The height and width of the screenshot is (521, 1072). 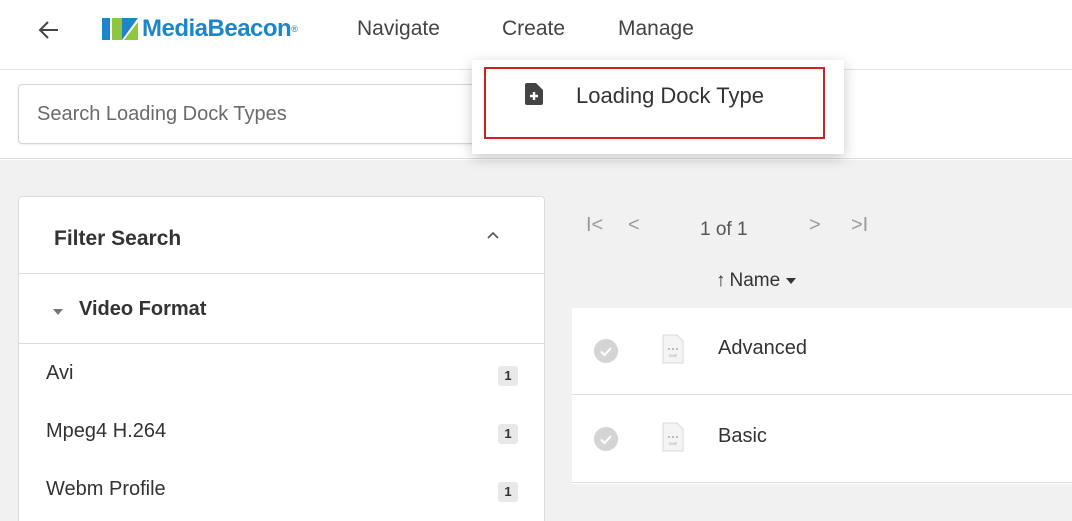 What do you see at coordinates (721, 280) in the screenshot?
I see `sort-arrow-up-icon: ↑` at bounding box center [721, 280].